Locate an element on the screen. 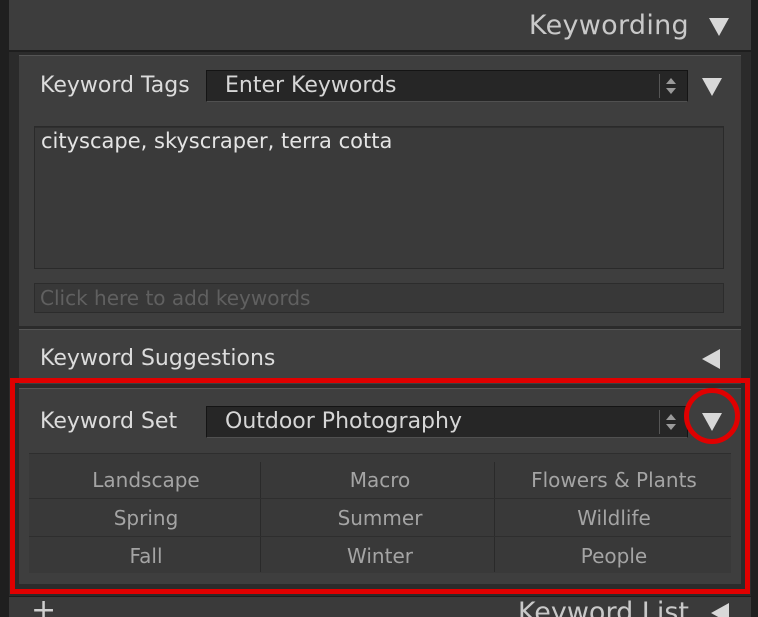 This screenshot has height=617, width=758. expand-keyword-list-triangle-left-icon is located at coordinates (720, 610).